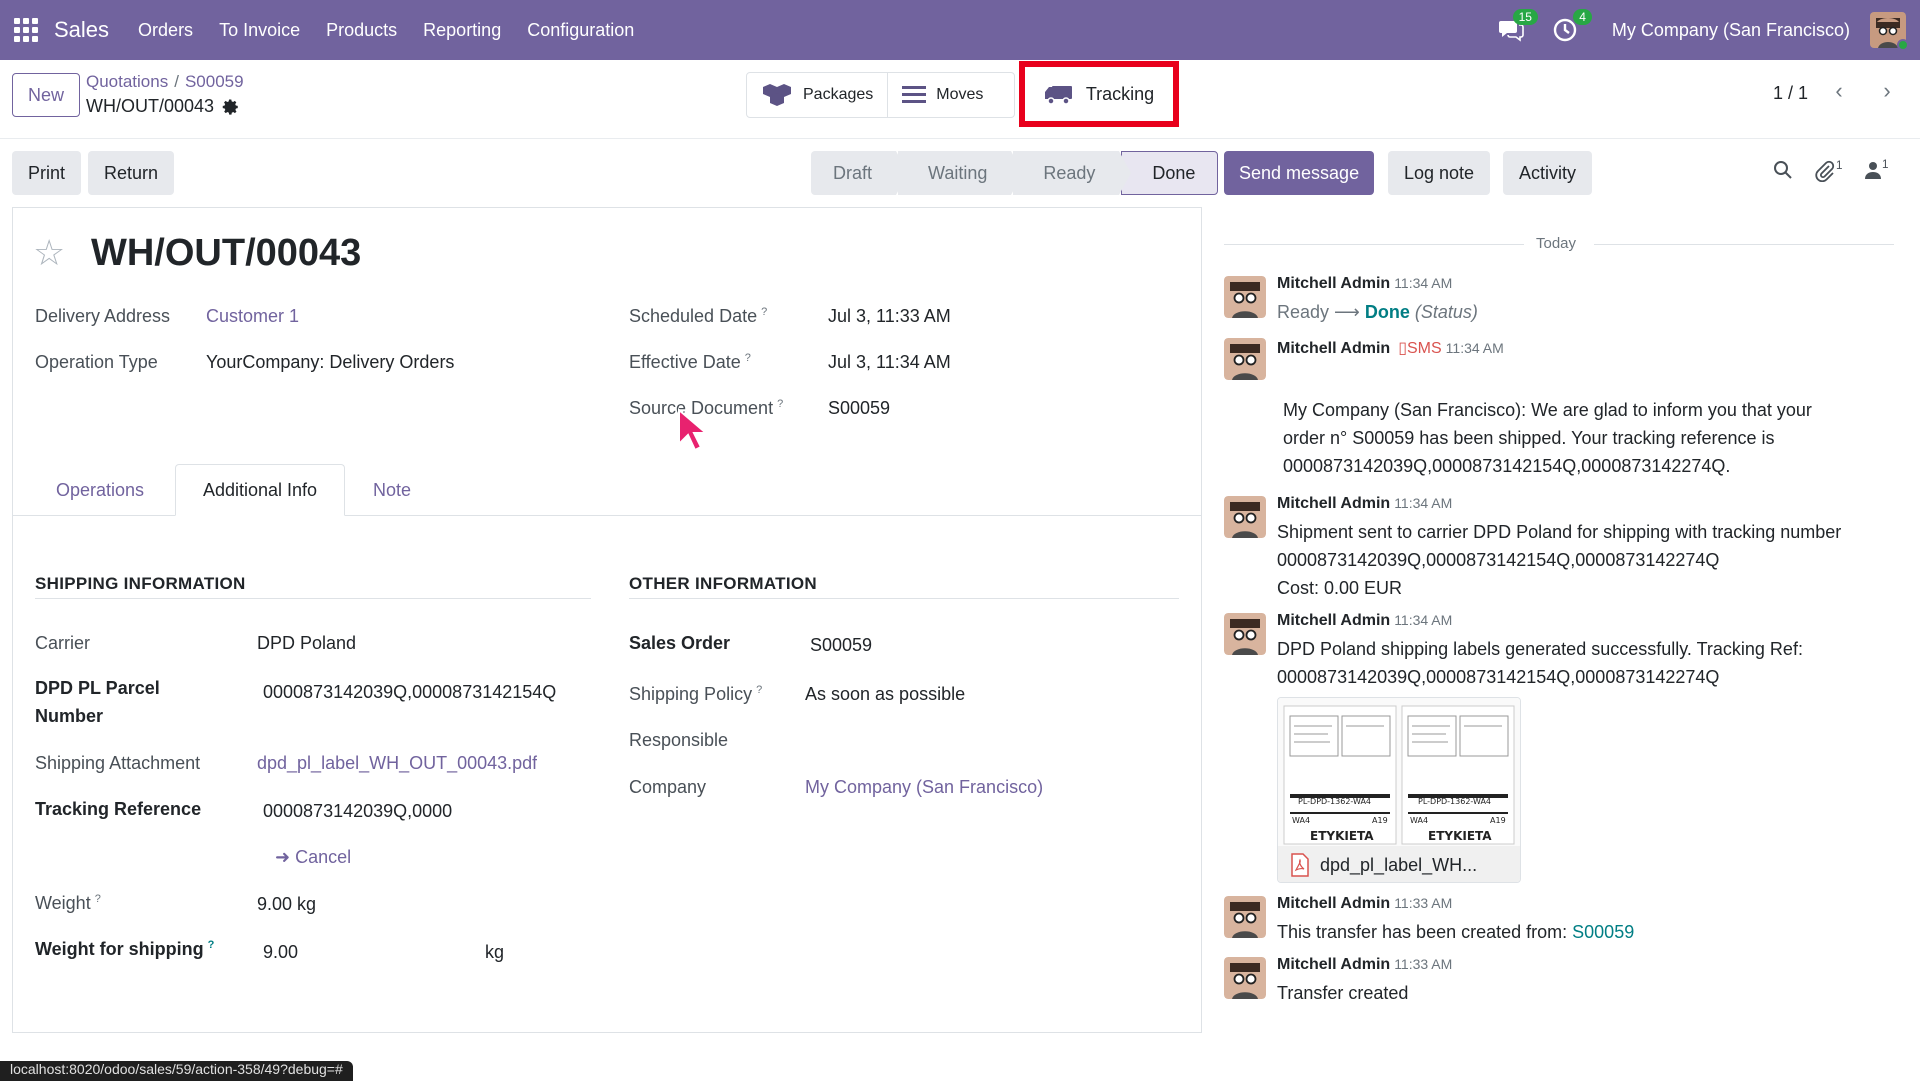  I want to click on user-avatar, so click(1889, 31).